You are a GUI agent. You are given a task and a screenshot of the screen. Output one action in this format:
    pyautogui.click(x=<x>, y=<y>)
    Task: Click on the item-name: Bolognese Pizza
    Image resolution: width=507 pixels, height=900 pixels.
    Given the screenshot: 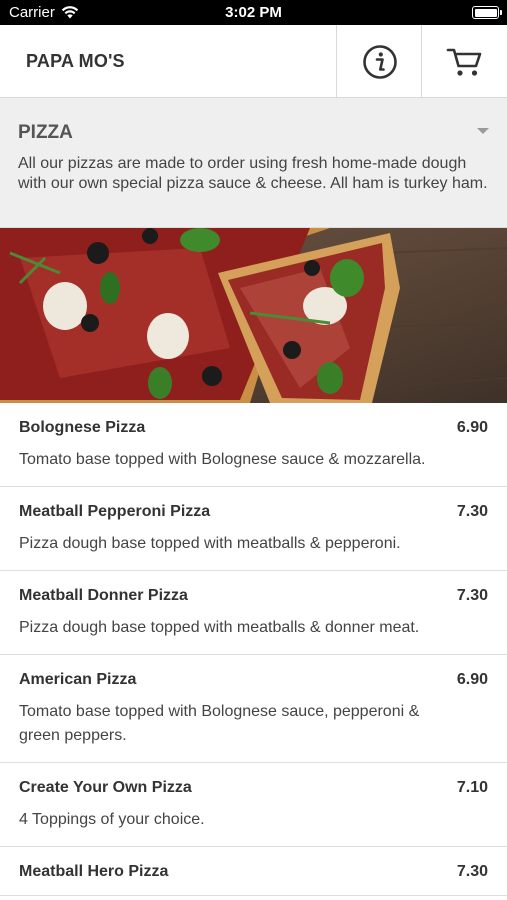 What is the action you would take?
    pyautogui.click(x=82, y=427)
    